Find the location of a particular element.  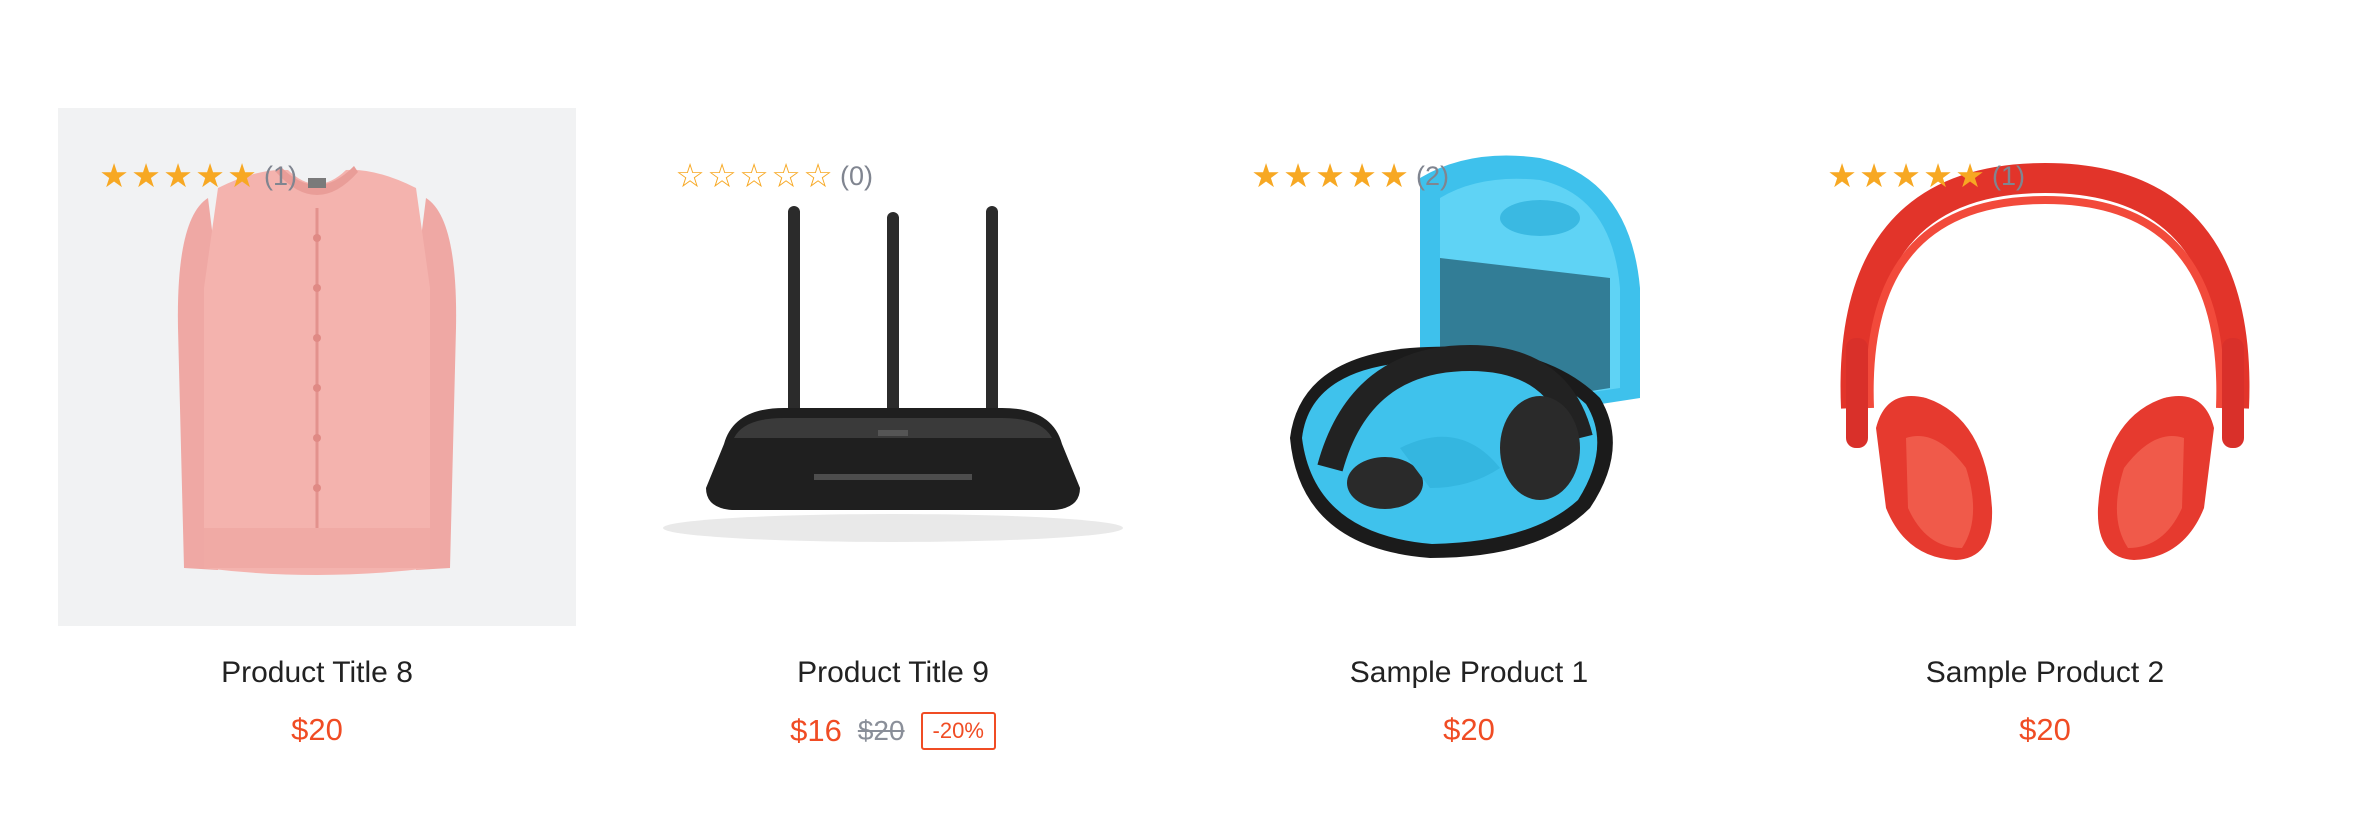

review-count: (2) is located at coordinates (1432, 176).